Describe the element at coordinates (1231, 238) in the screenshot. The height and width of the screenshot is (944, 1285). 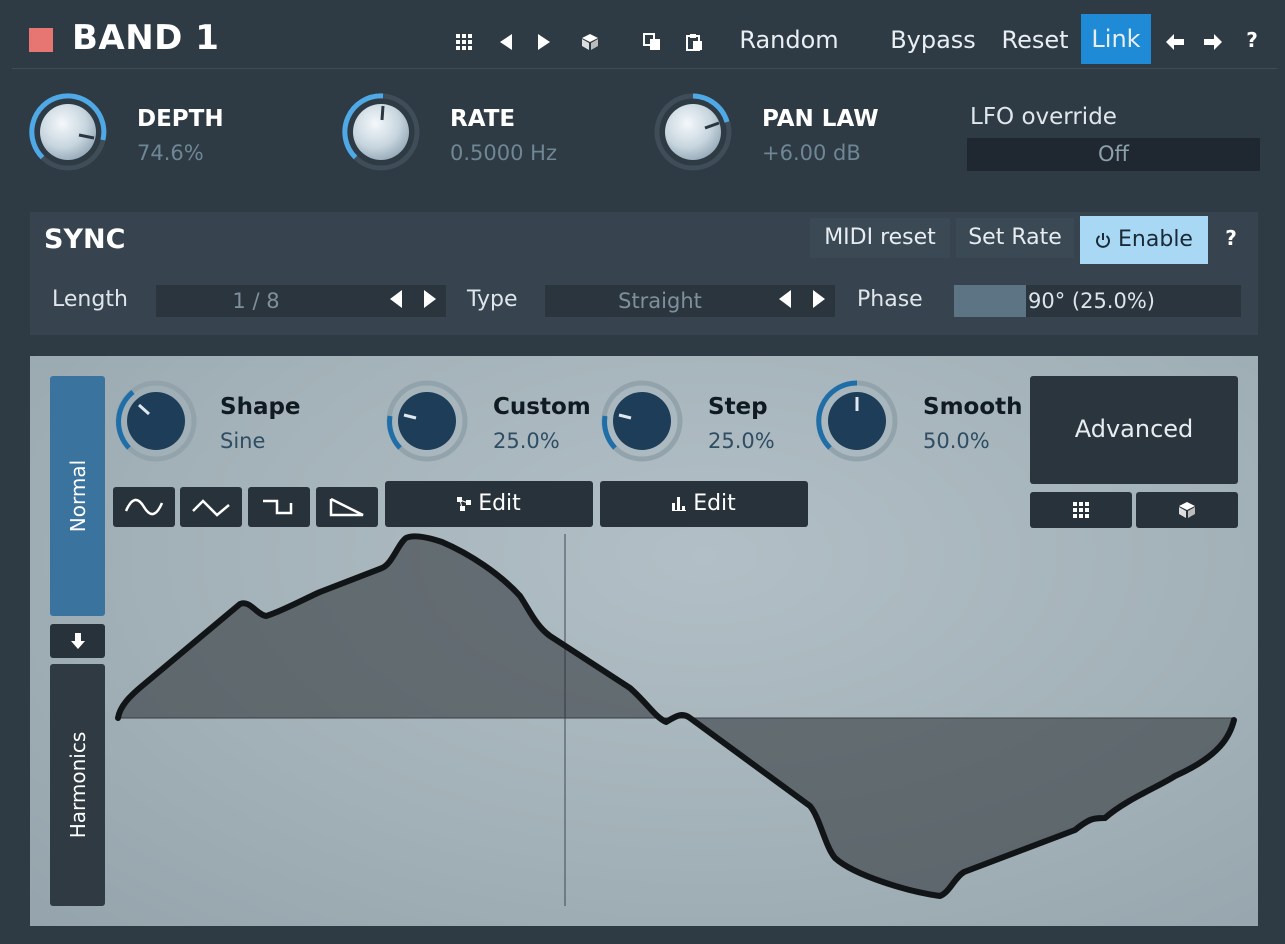
I see `sync-help-button: ?` at that location.